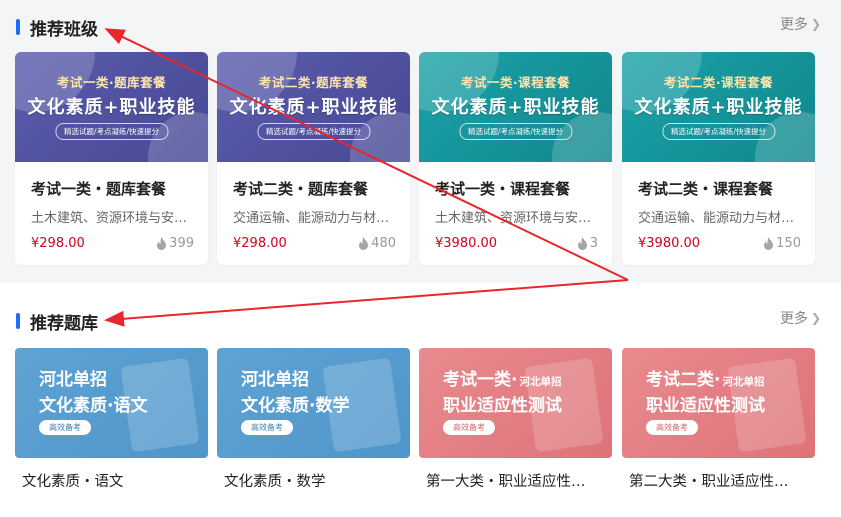 This screenshot has height=517, width=841. I want to click on class-card-banner: 考试一类·课程套餐 文化素质+职业技能 精选试题/考点凝练/快速提分, so click(515, 107).